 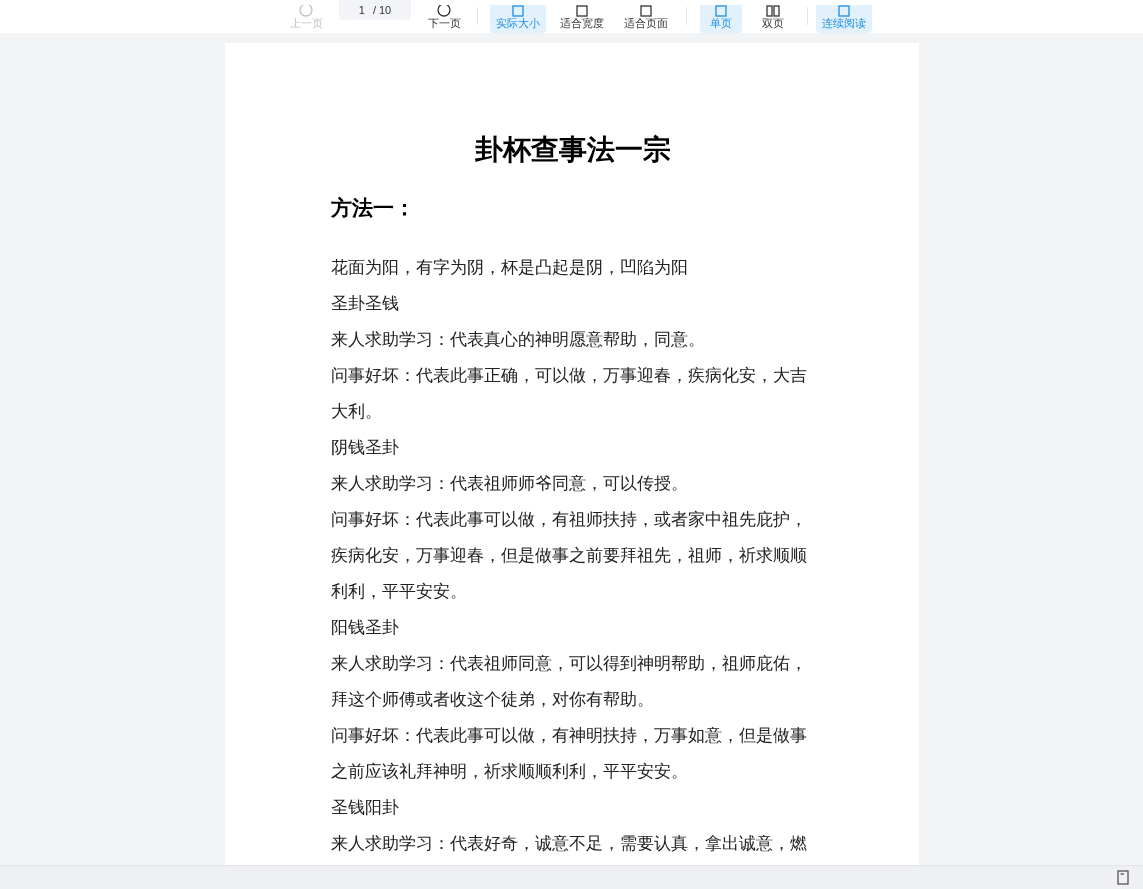 I want to click on single-page-icon, so click(x=721, y=11).